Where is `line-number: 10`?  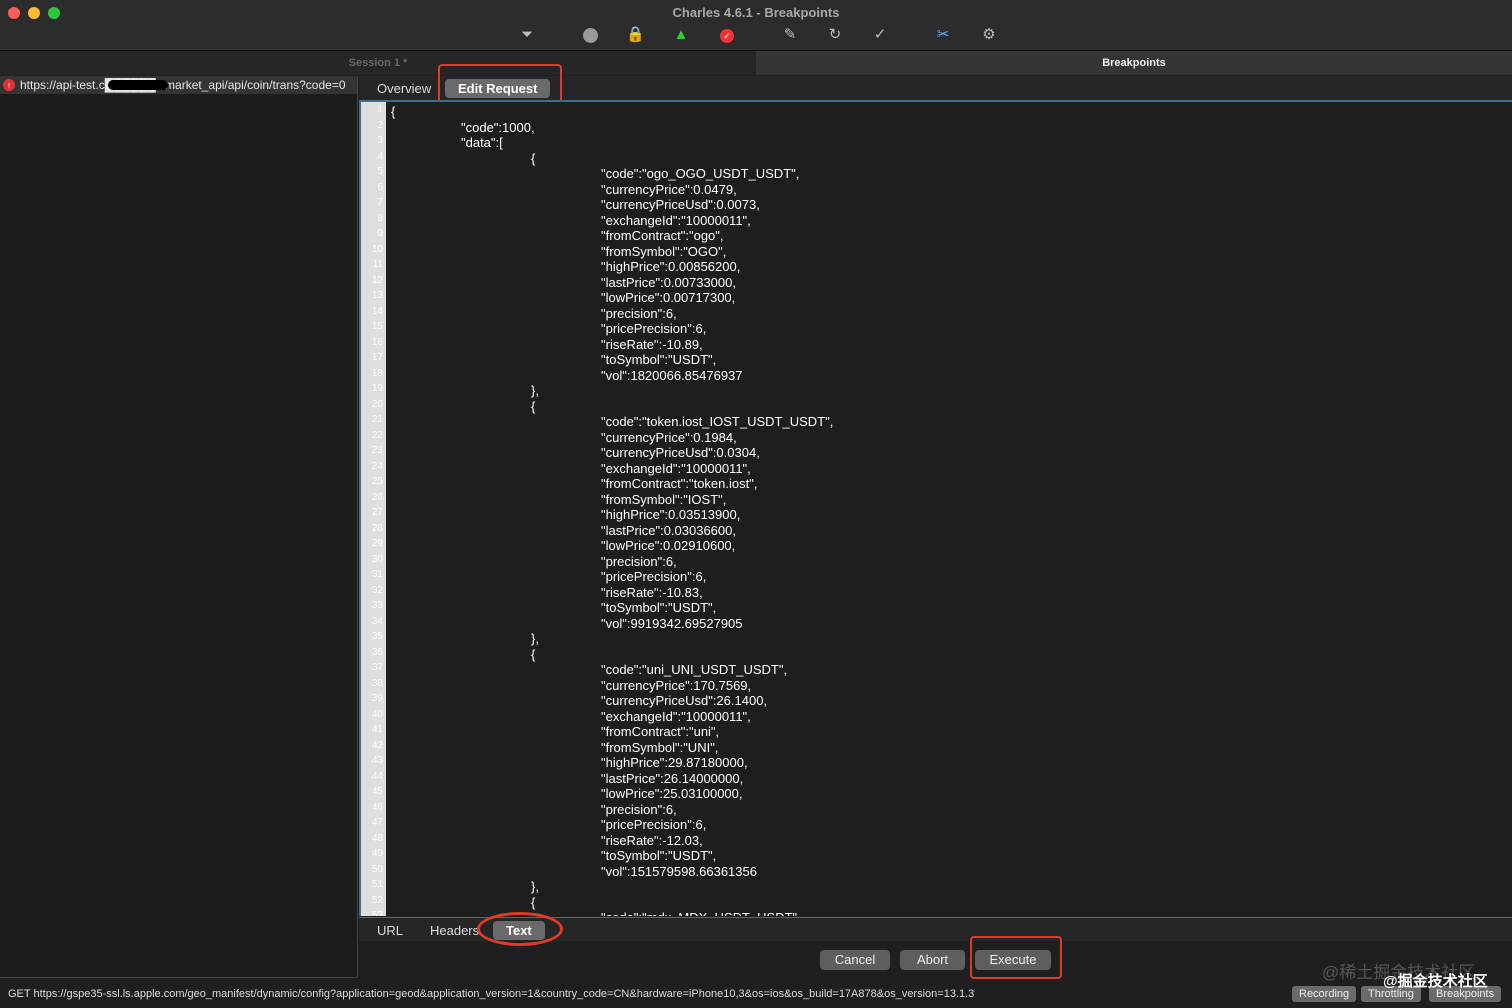
line-number: 10 is located at coordinates (377, 249).